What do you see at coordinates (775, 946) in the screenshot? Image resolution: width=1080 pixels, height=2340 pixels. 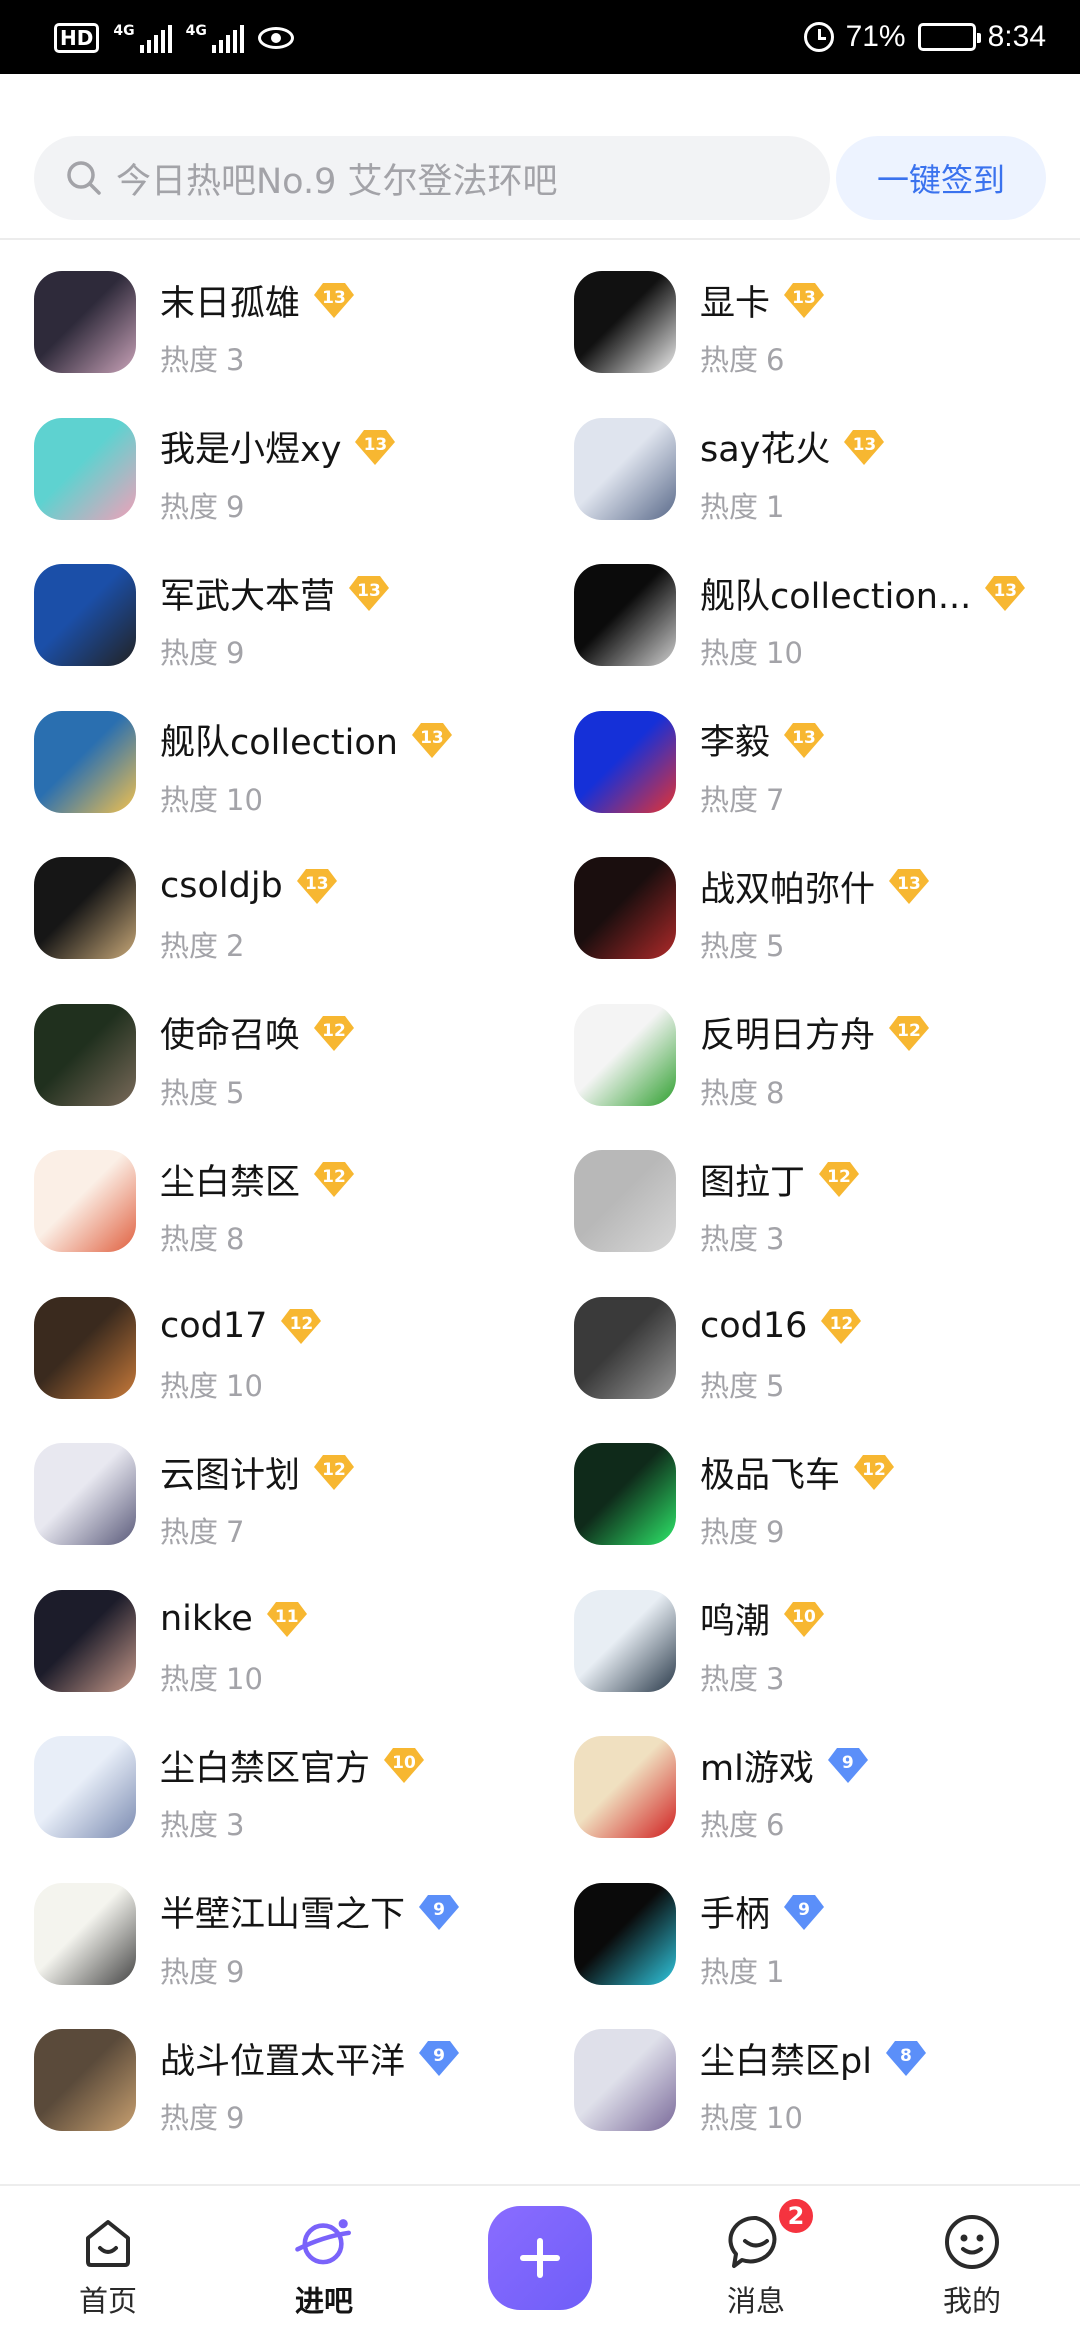 I see `heat-value: 5` at bounding box center [775, 946].